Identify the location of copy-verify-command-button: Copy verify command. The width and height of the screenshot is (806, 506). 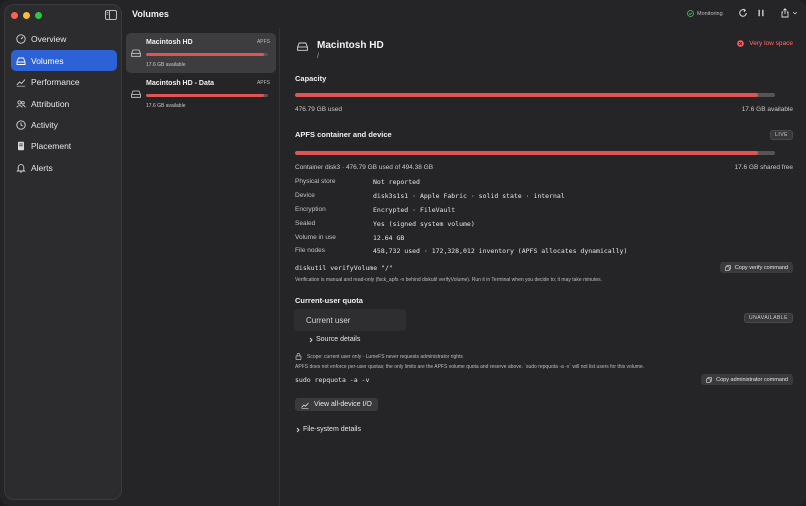
(756, 267).